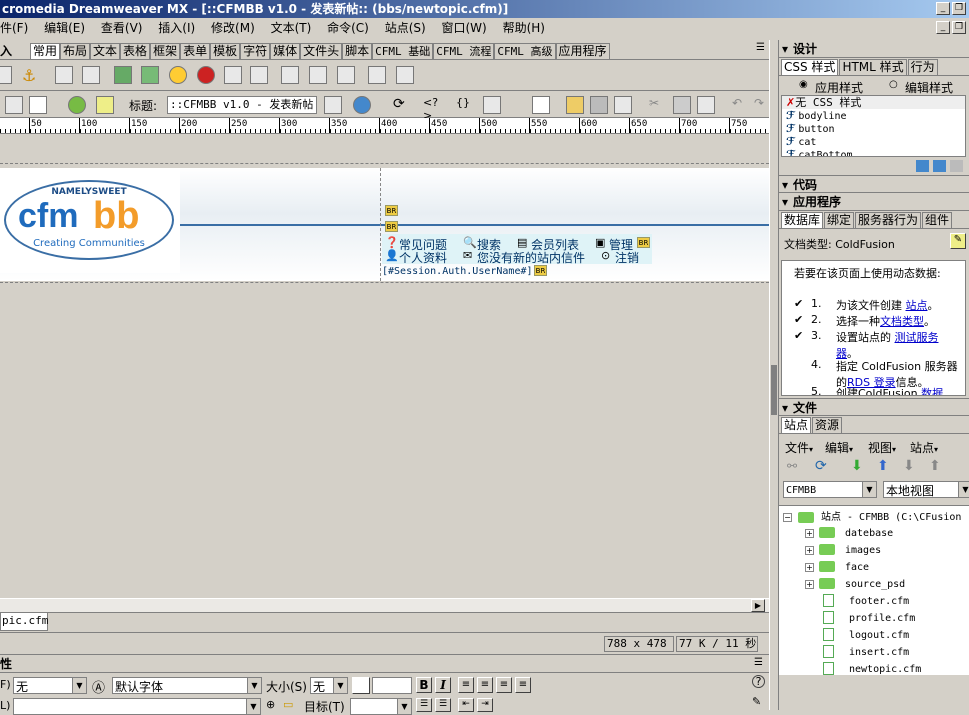 The image size is (969, 715). I want to click on panel-splitter, so click(773, 375).